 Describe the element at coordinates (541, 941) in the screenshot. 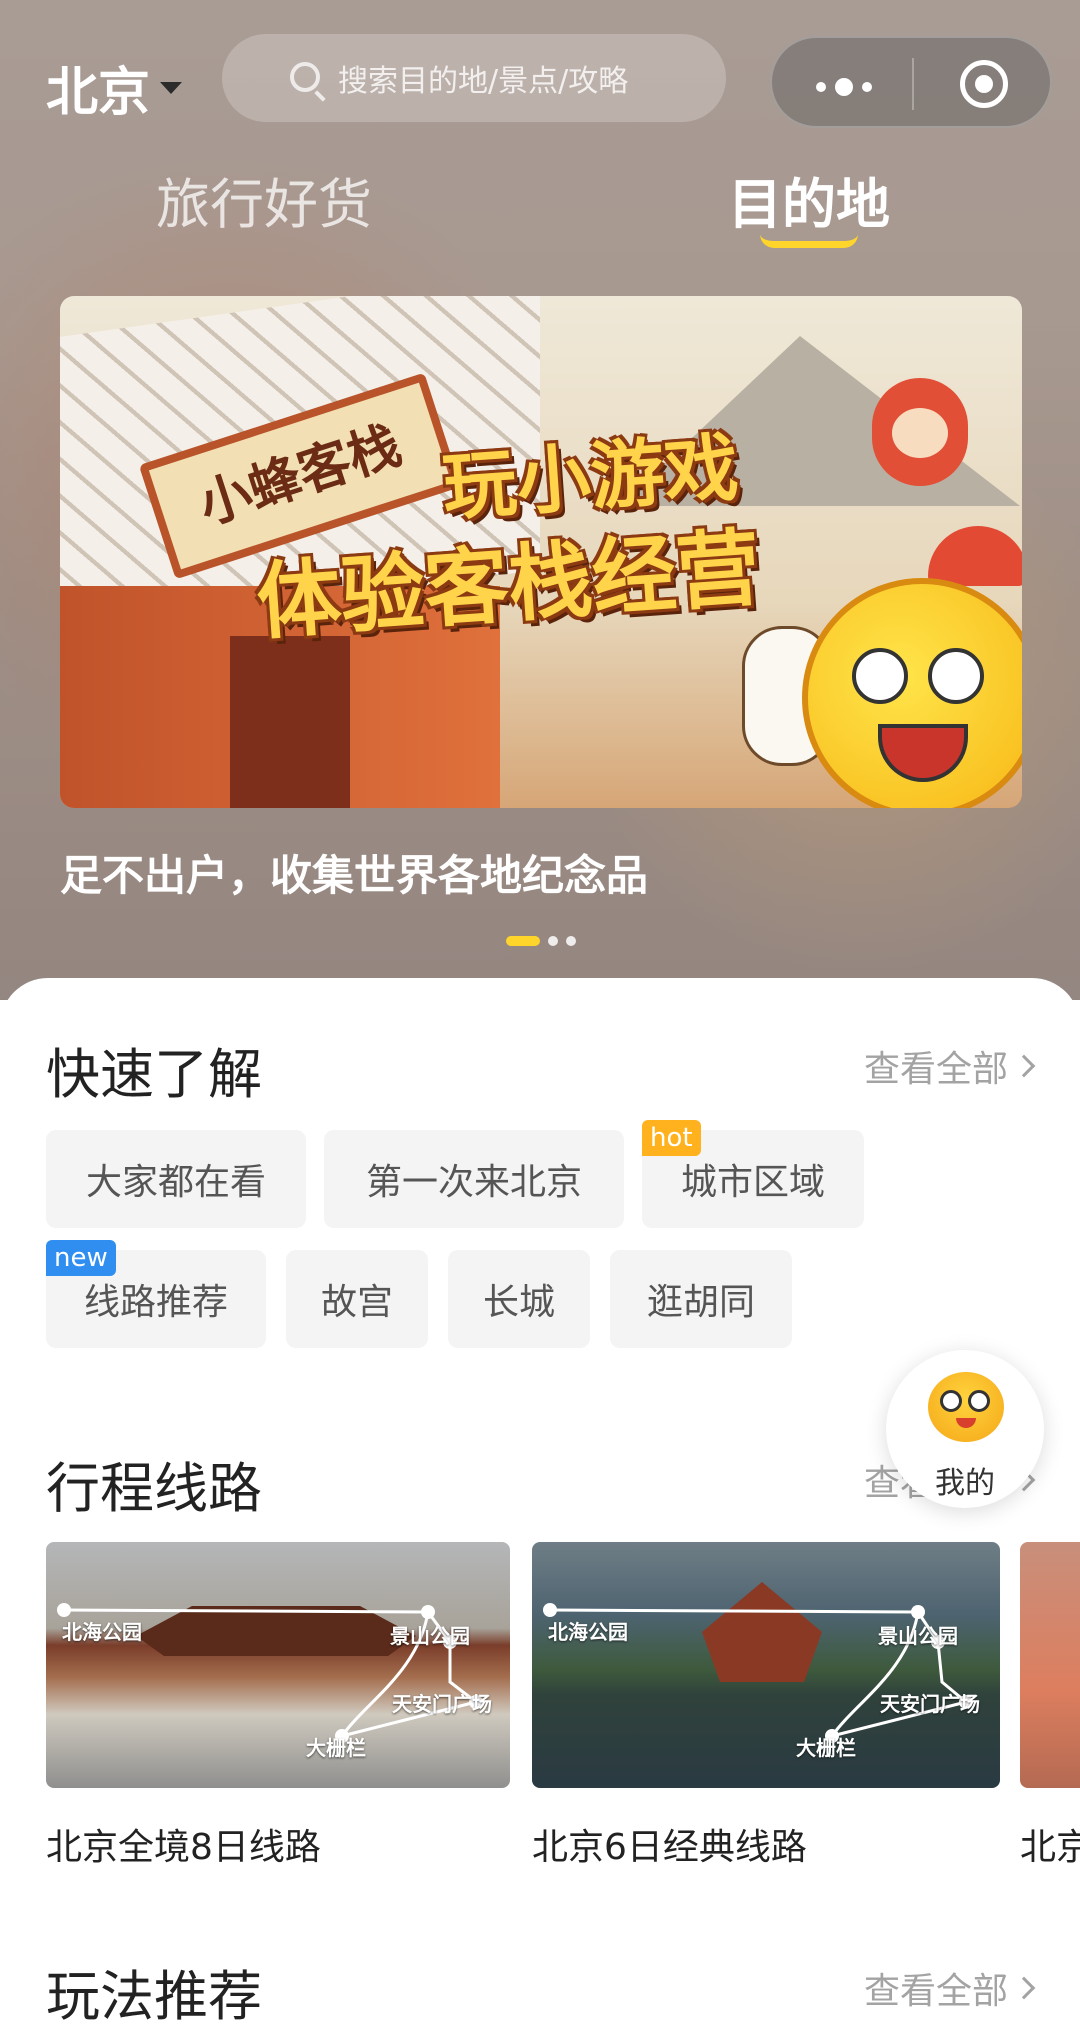

I see `carousel-indicator` at that location.